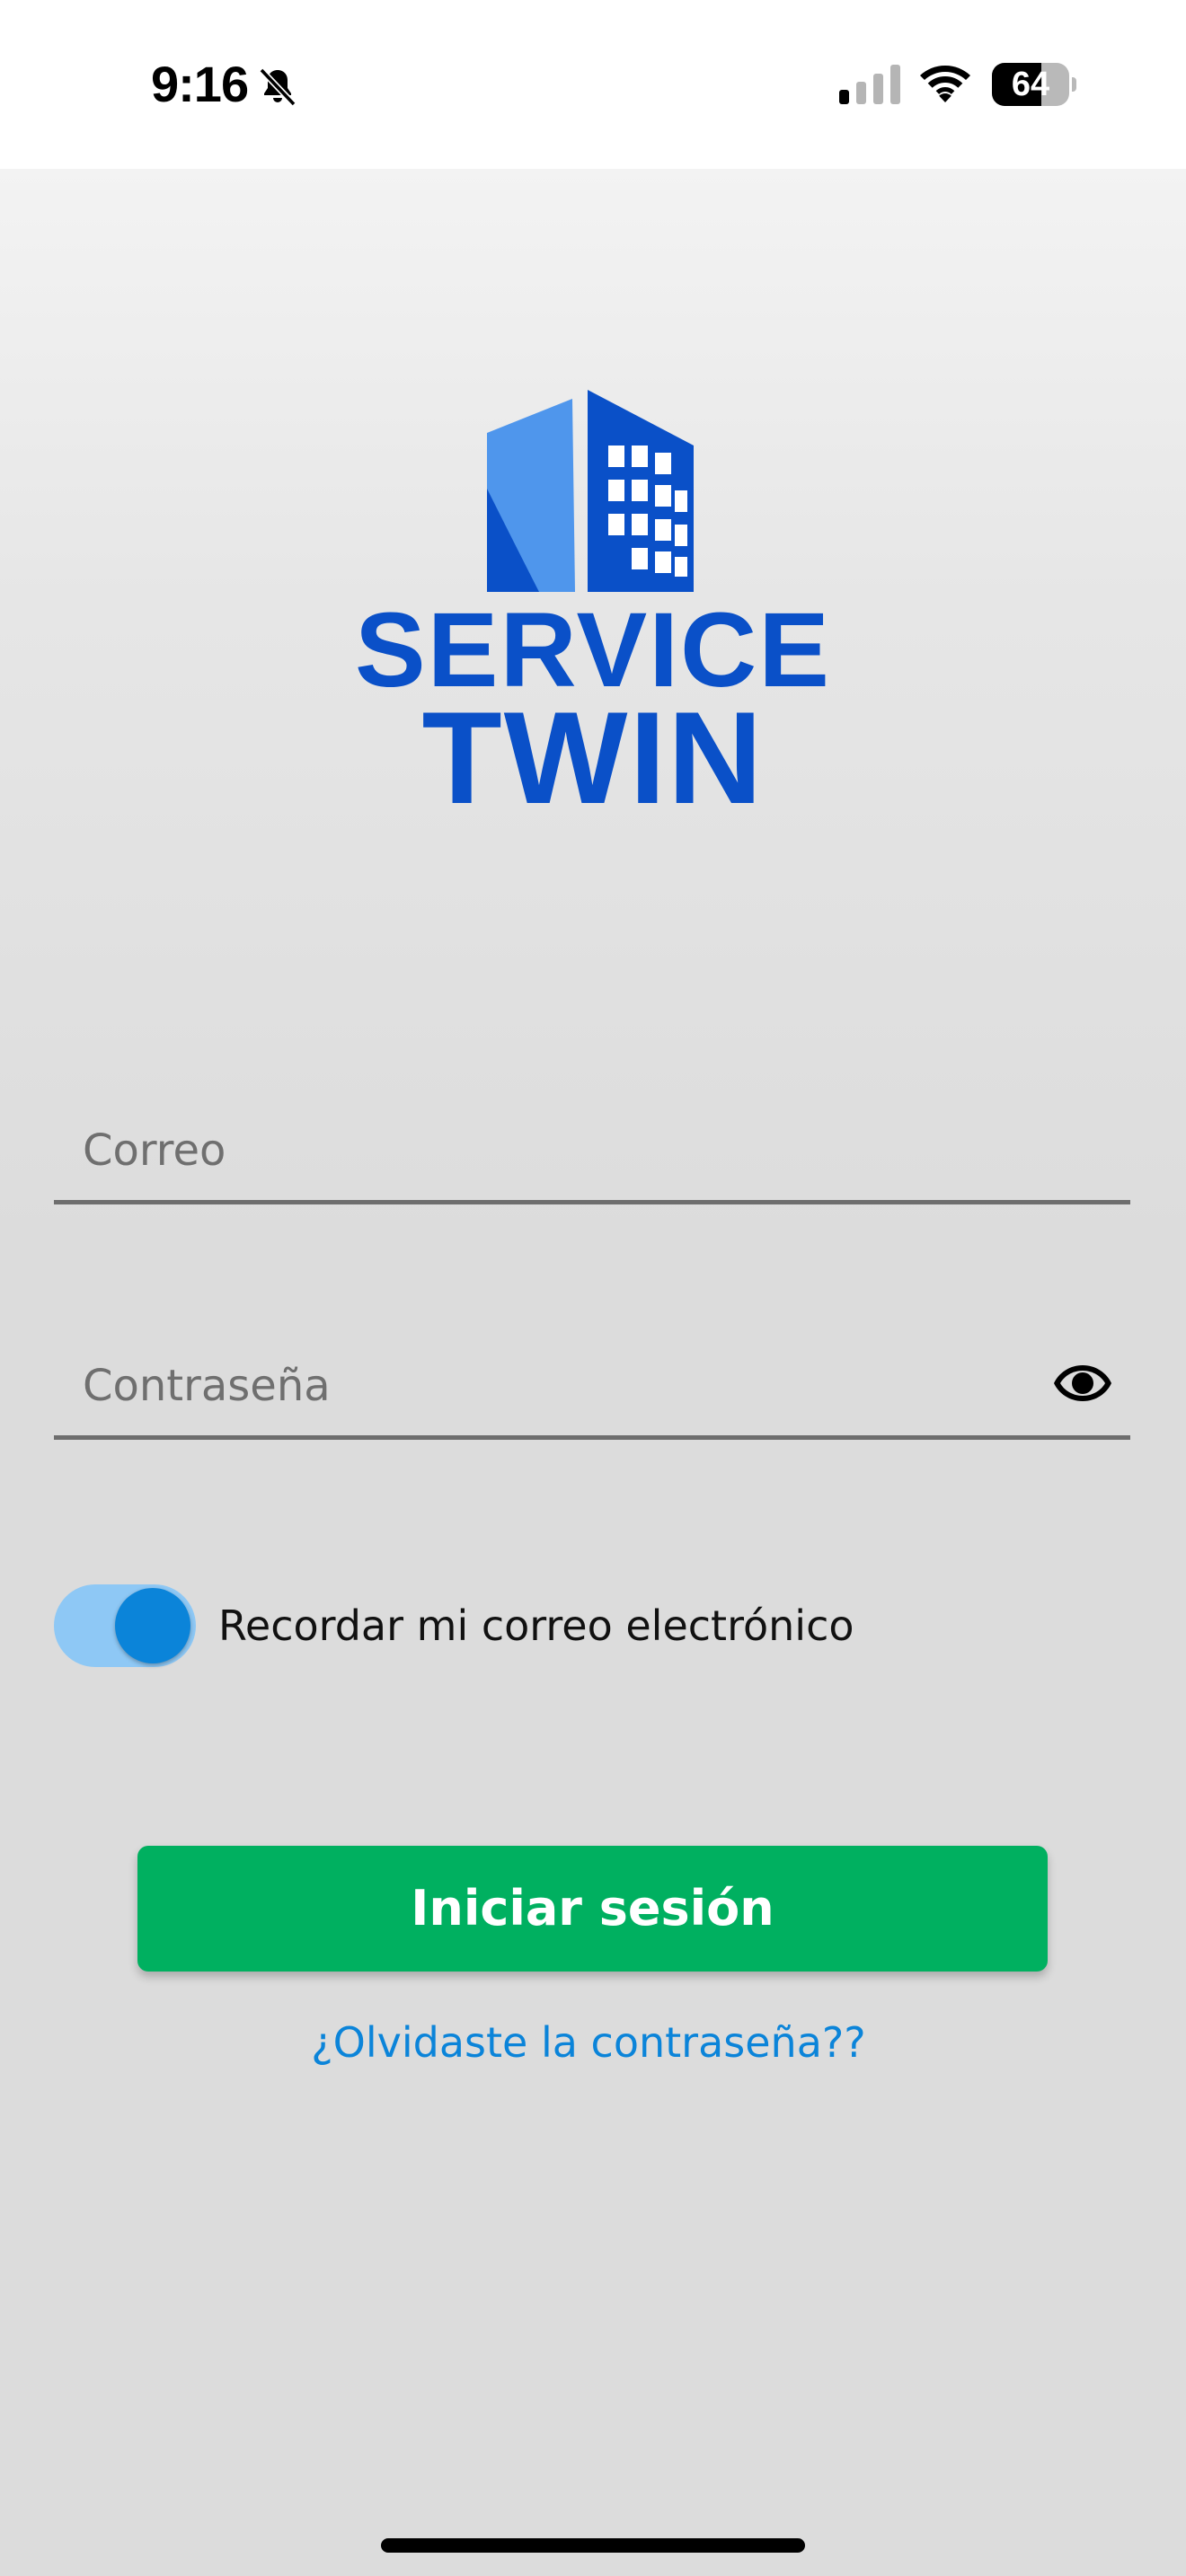 The width and height of the screenshot is (1186, 2576). I want to click on battery-body: 64, so click(1030, 84).